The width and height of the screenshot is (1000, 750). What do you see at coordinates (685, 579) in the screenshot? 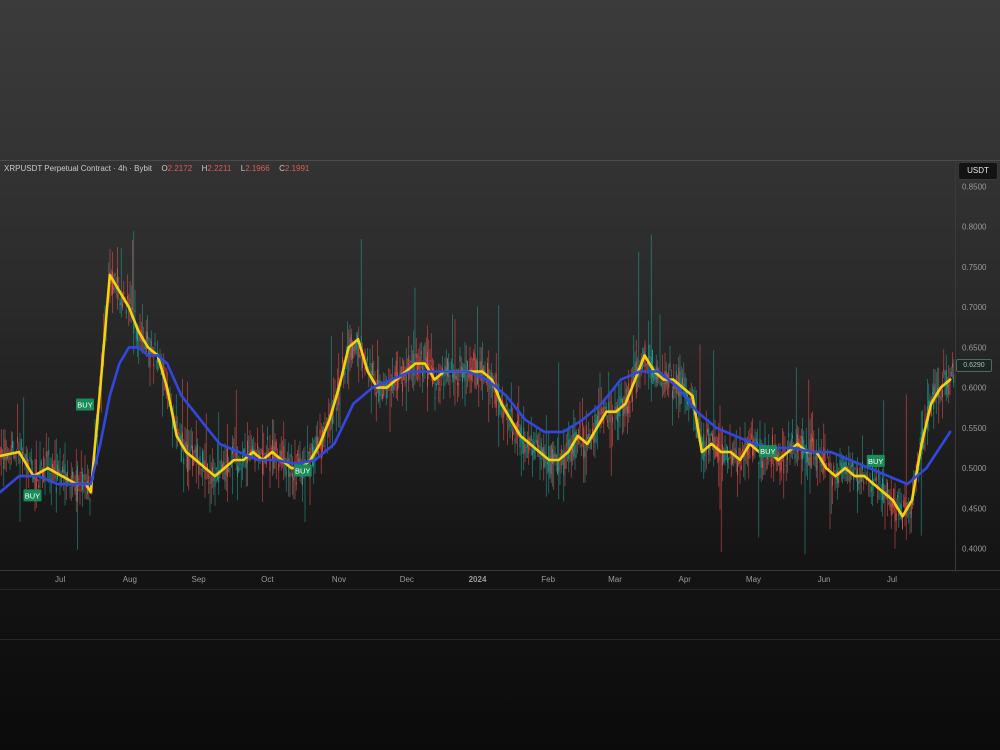
I see `x-tick-label: Apr` at bounding box center [685, 579].